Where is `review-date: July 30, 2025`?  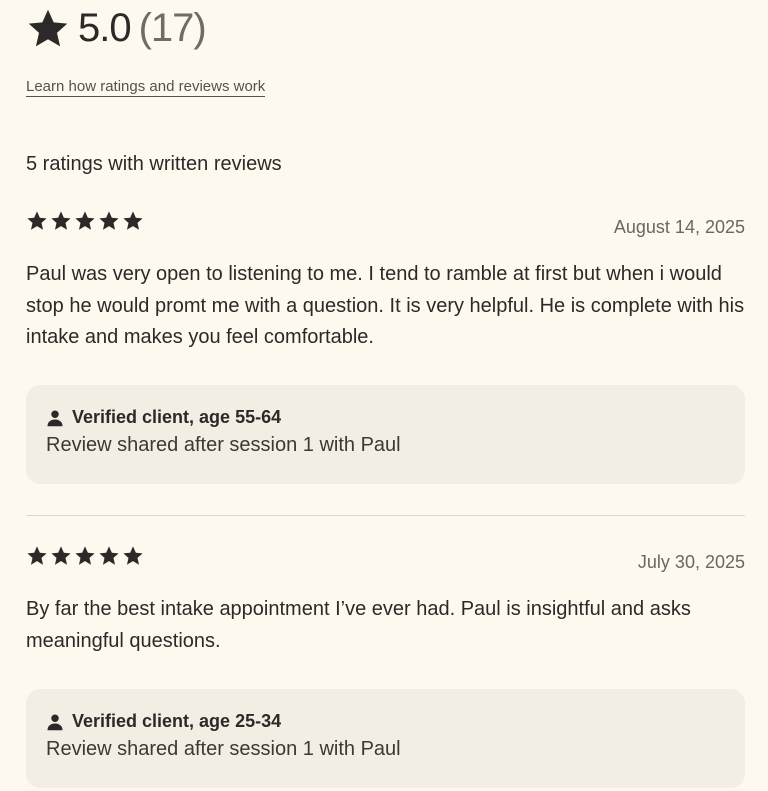
review-date: July 30, 2025 is located at coordinates (691, 562).